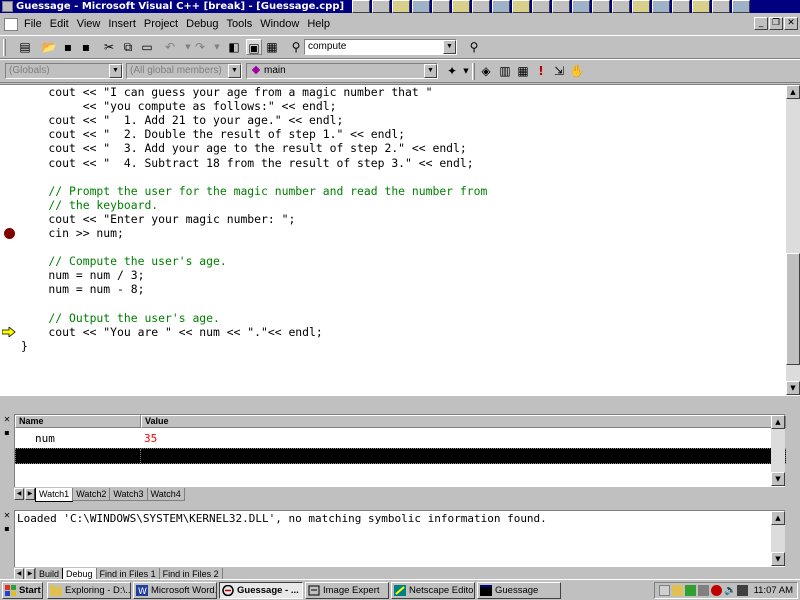  Describe the element at coordinates (791, 23) in the screenshot. I see `close-document-button: ✕` at that location.